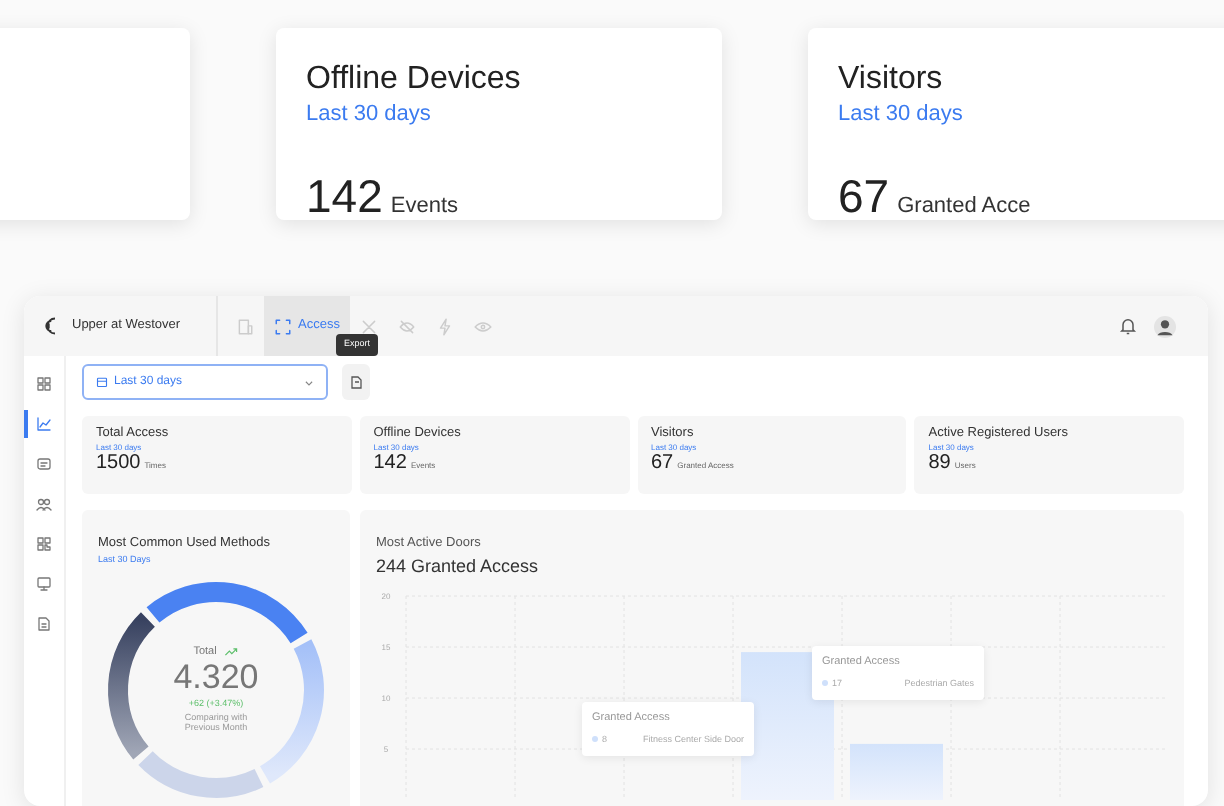 Image resolution: width=1224 pixels, height=806 pixels. I want to click on stat-value: 89, so click(939, 463).